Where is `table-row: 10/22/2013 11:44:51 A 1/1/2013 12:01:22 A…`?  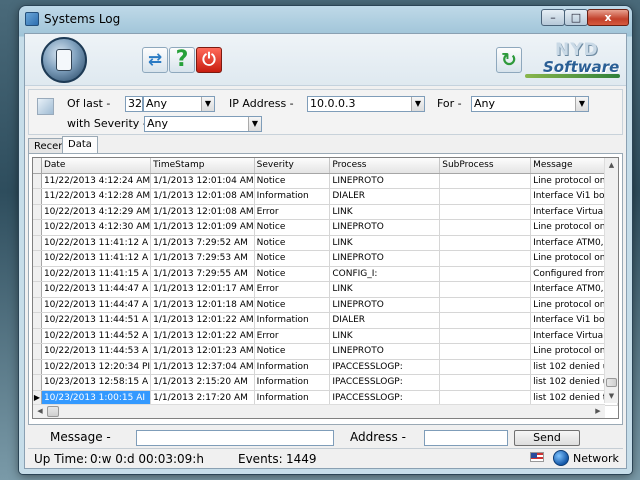
table-row: 10/22/2013 11:44:51 A 1/1/2013 12:01:22 A… is located at coordinates (325, 320).